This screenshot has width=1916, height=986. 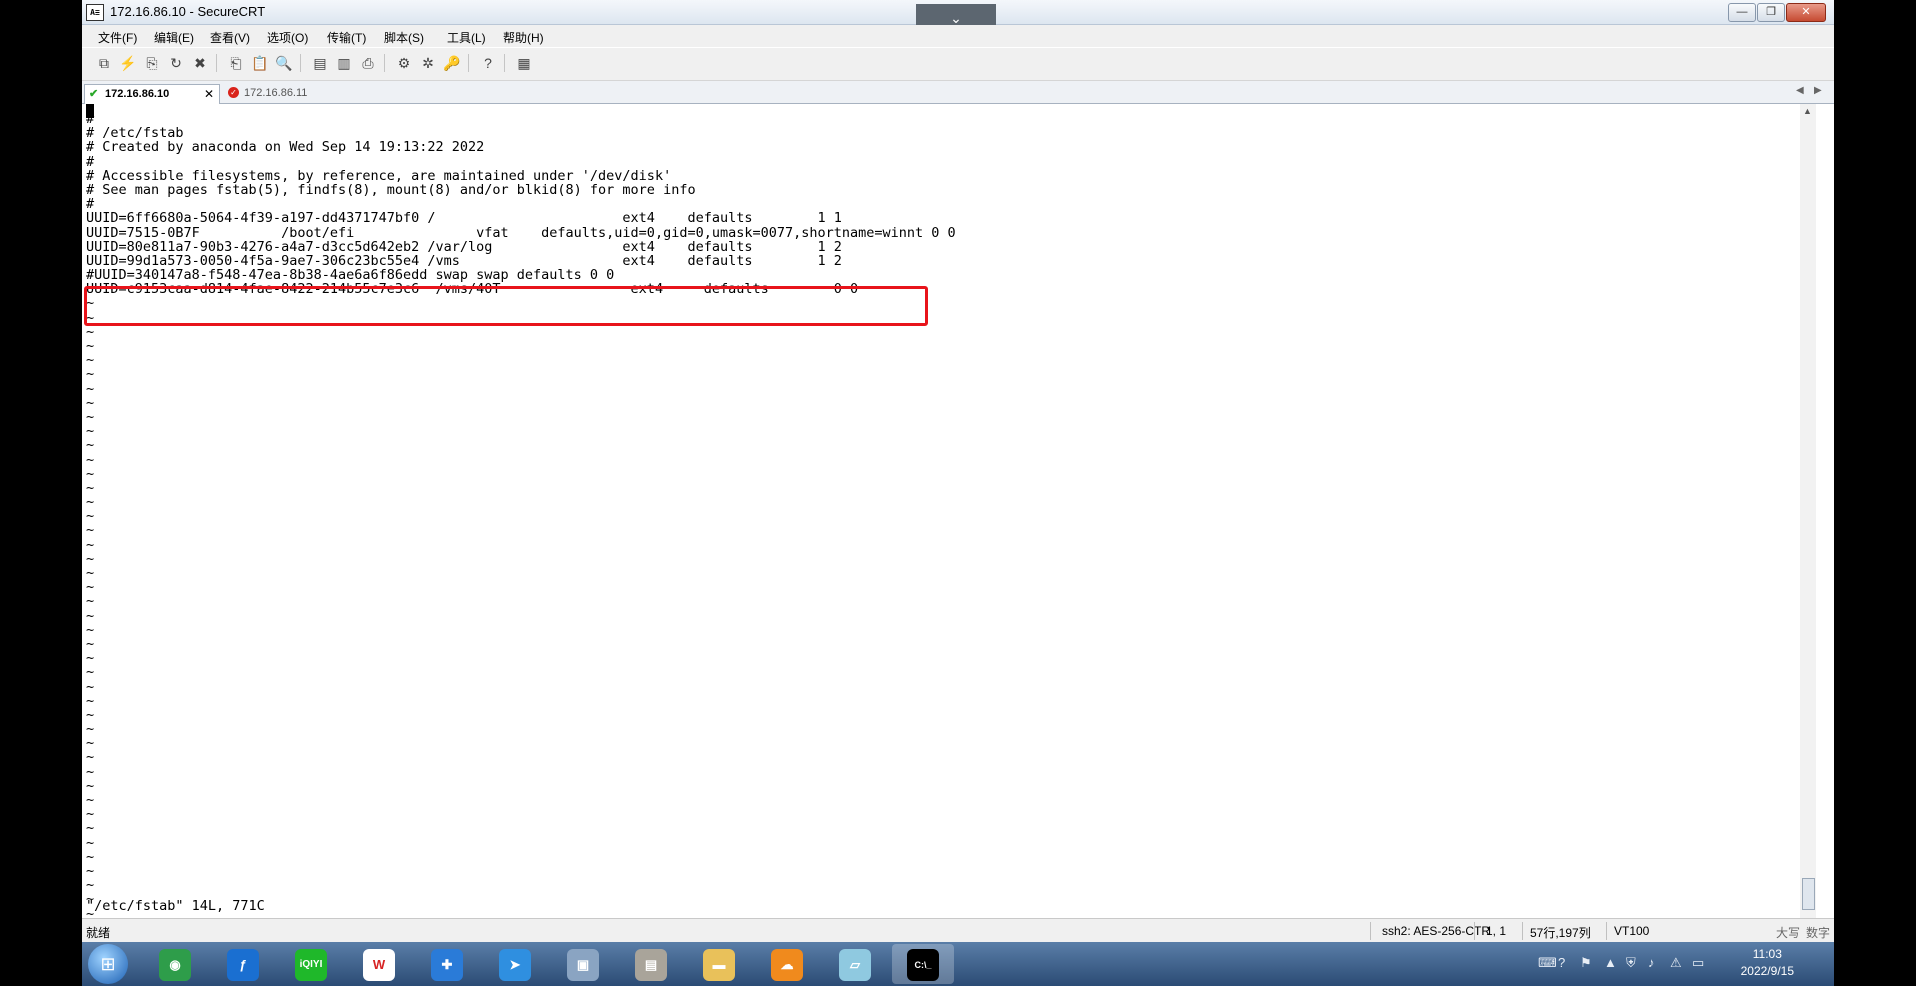 What do you see at coordinates (651, 964) in the screenshot?
I see `app2-taskbar-icon: ▤` at bounding box center [651, 964].